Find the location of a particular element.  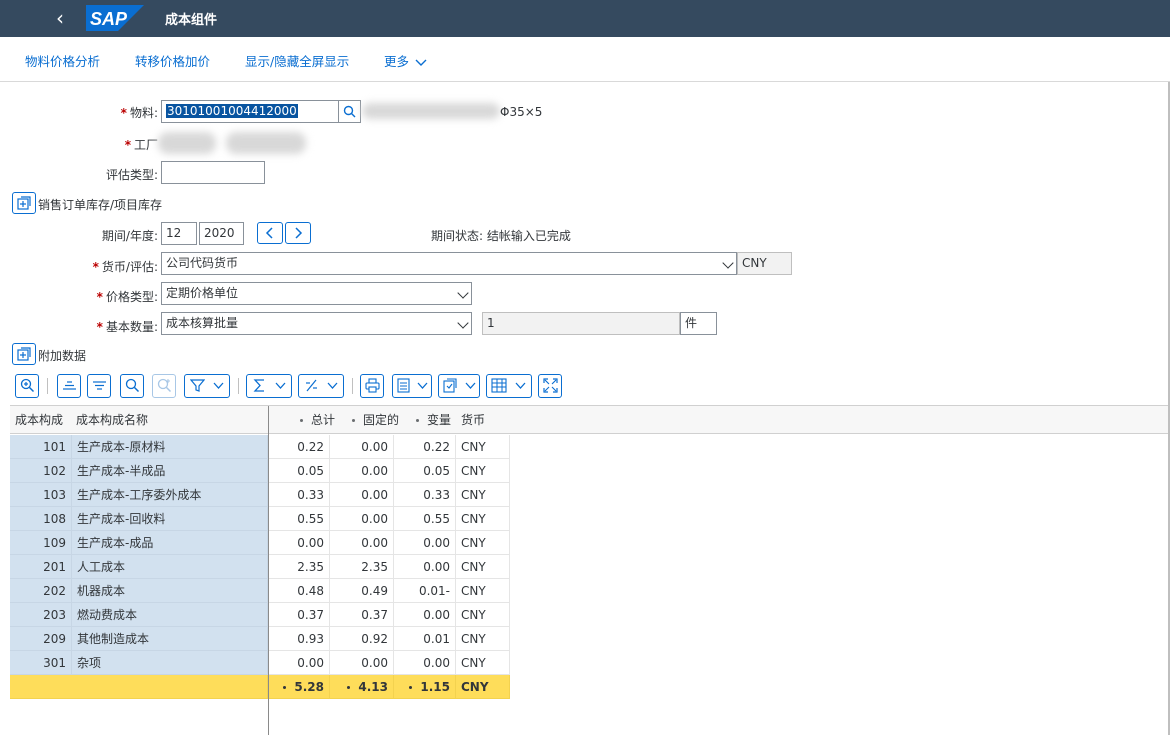

cell-total: 0.22 is located at coordinates (299, 447).